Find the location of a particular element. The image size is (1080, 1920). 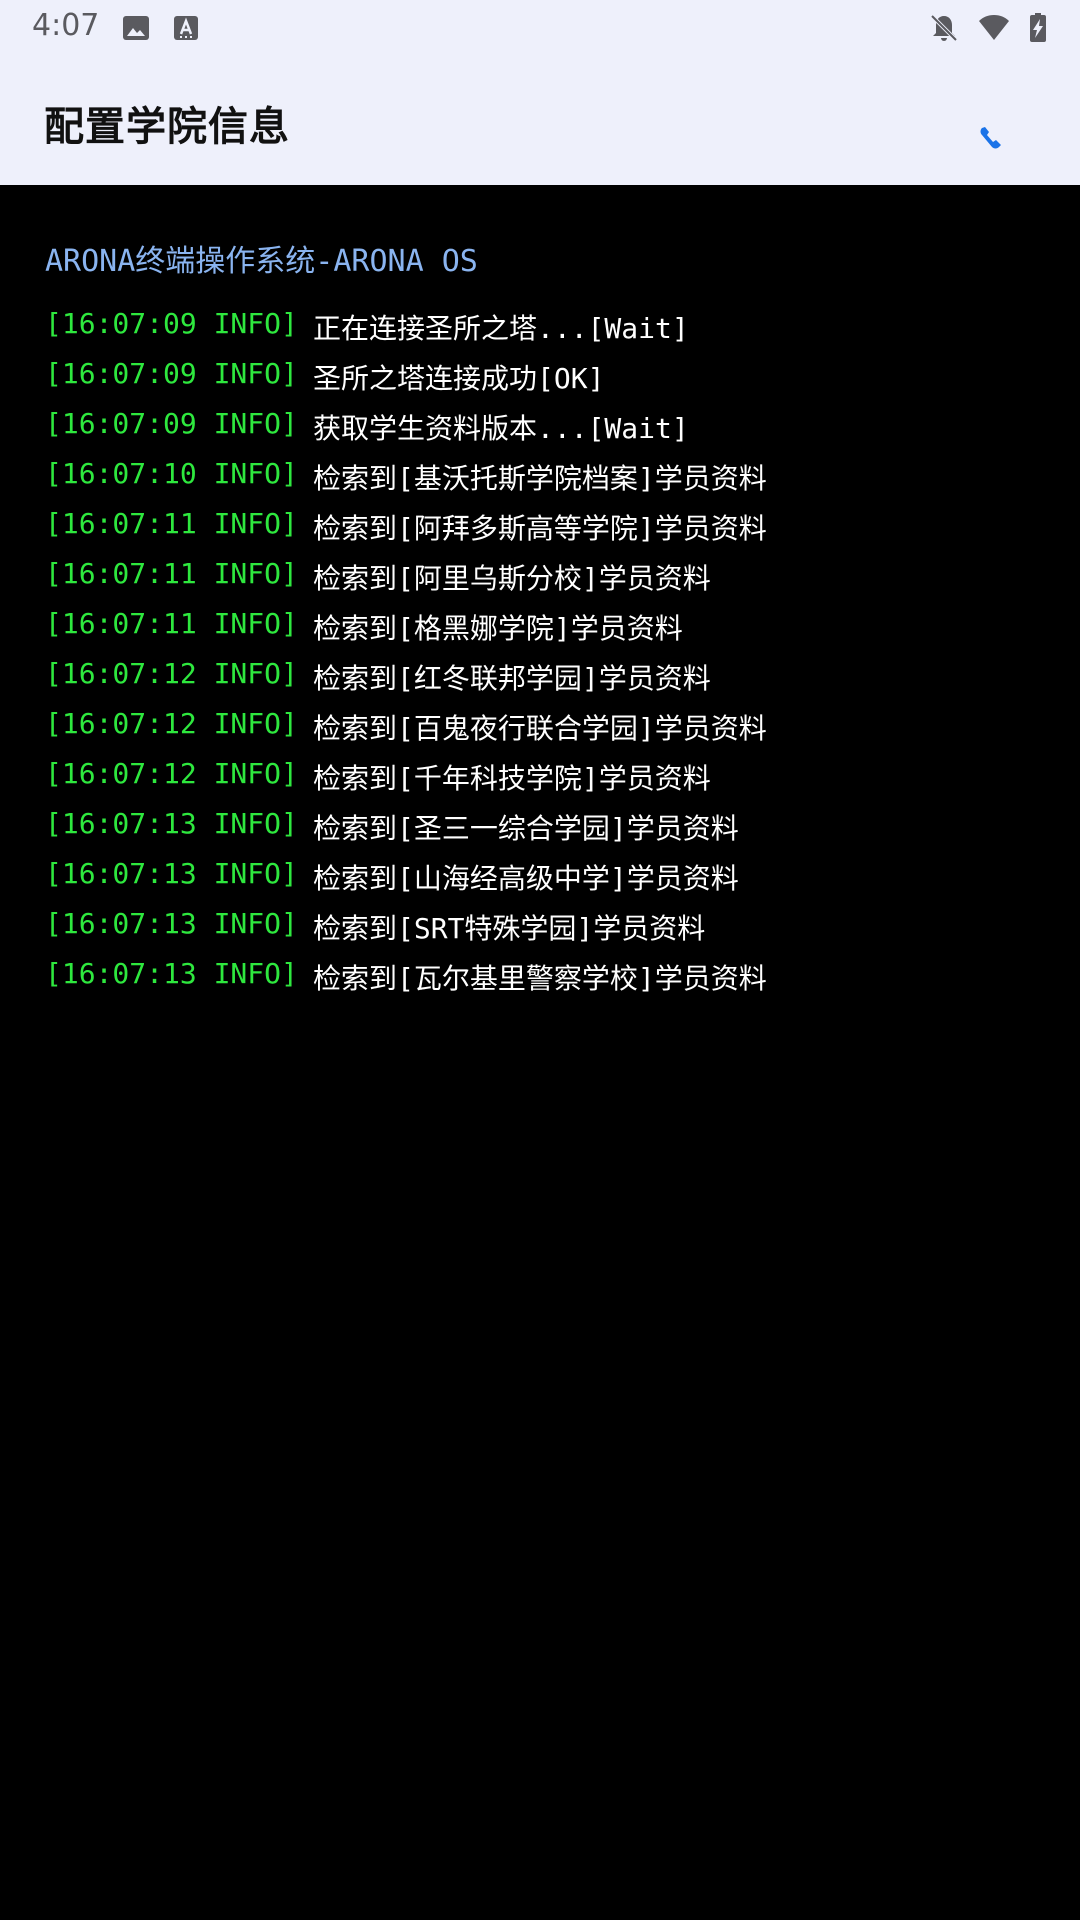

log-message: 检索到[基沃托斯学院档案]学员资料 is located at coordinates (540, 478).